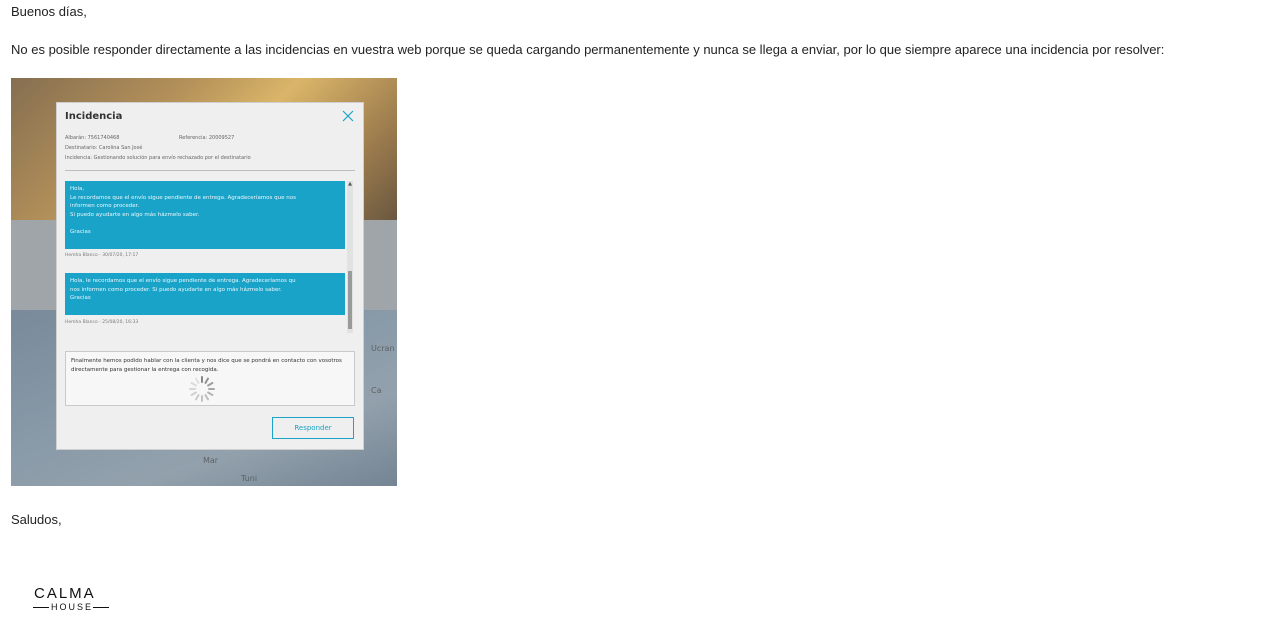 Image resolution: width=1286 pixels, height=624 pixels. What do you see at coordinates (102, 322) in the screenshot?
I see `message-meta: Hemha Blanco - 25/08/20, 16:33` at bounding box center [102, 322].